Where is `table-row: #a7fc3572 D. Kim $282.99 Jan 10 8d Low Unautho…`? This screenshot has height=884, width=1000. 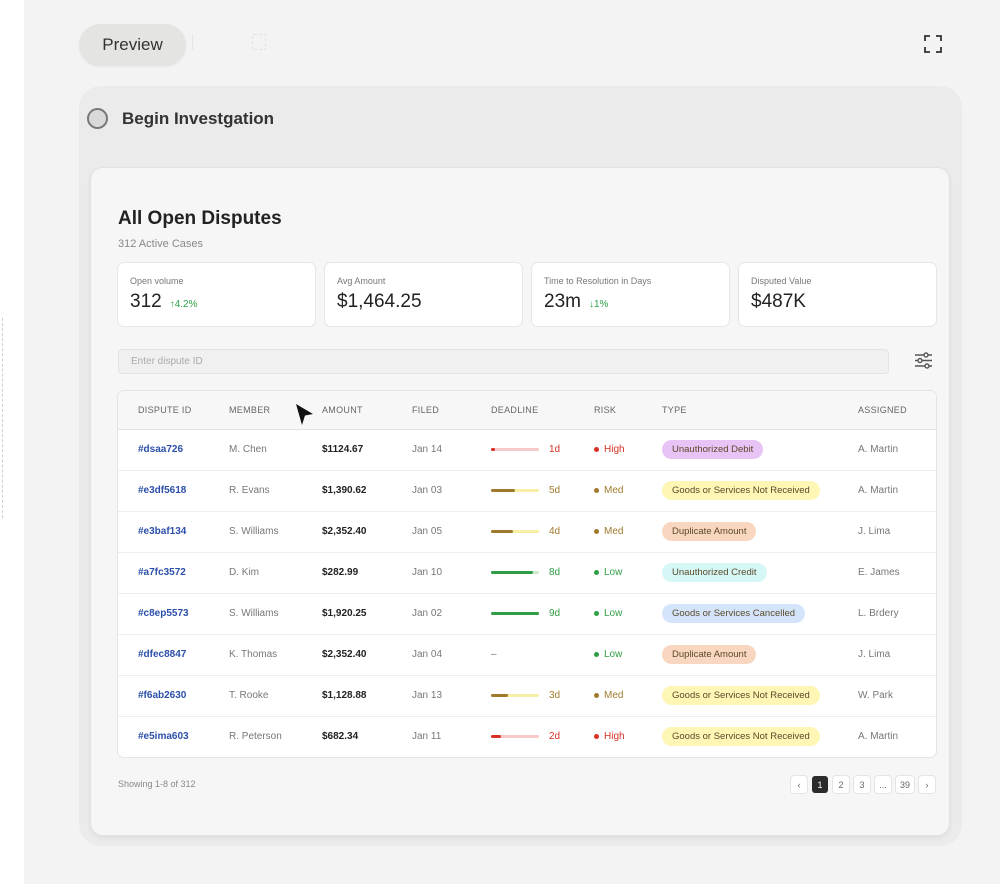 table-row: #a7fc3572 D. Kim $282.99 Jan 10 8d Low Unautho… is located at coordinates (527, 572).